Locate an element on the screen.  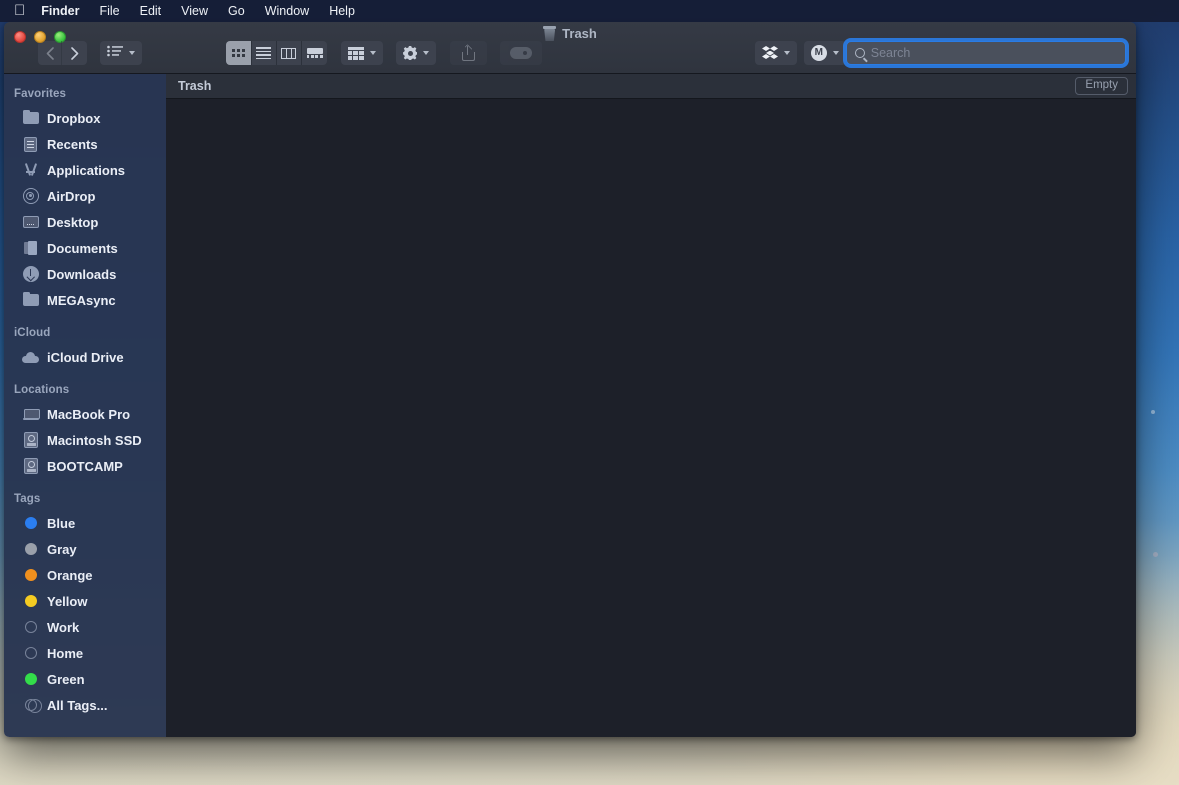
sidebar-item-tag-orange: Orange is located at coordinates (85, 575).